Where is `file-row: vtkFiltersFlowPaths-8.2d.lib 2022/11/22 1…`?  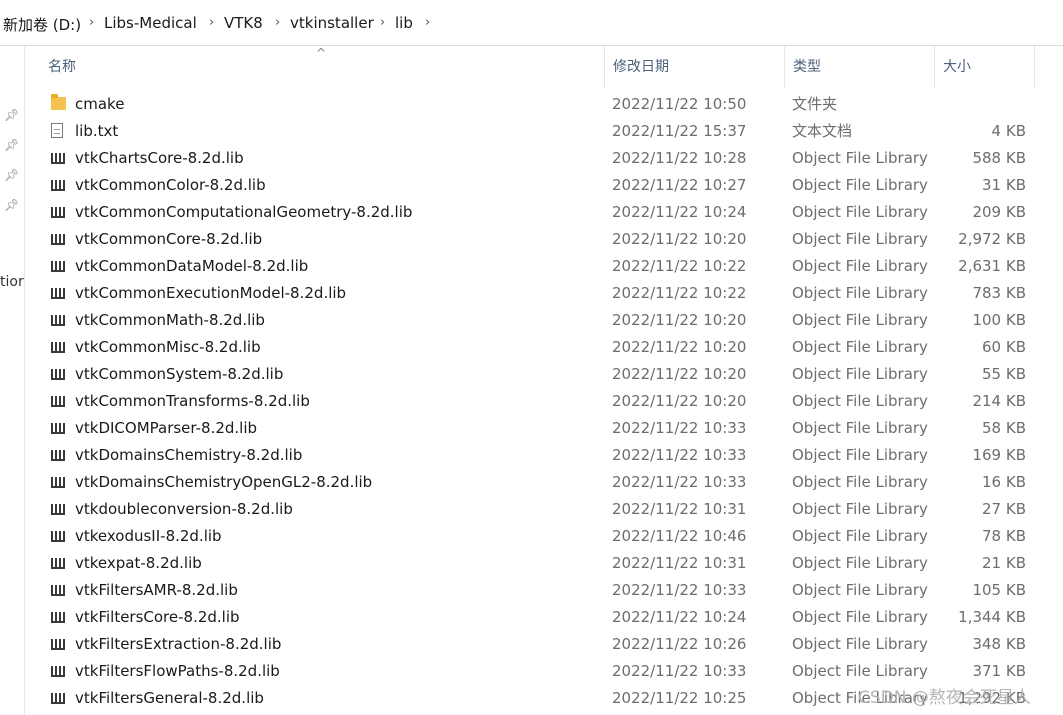 file-row: vtkFiltersFlowPaths-8.2d.lib 2022/11/22 1… is located at coordinates (544, 671).